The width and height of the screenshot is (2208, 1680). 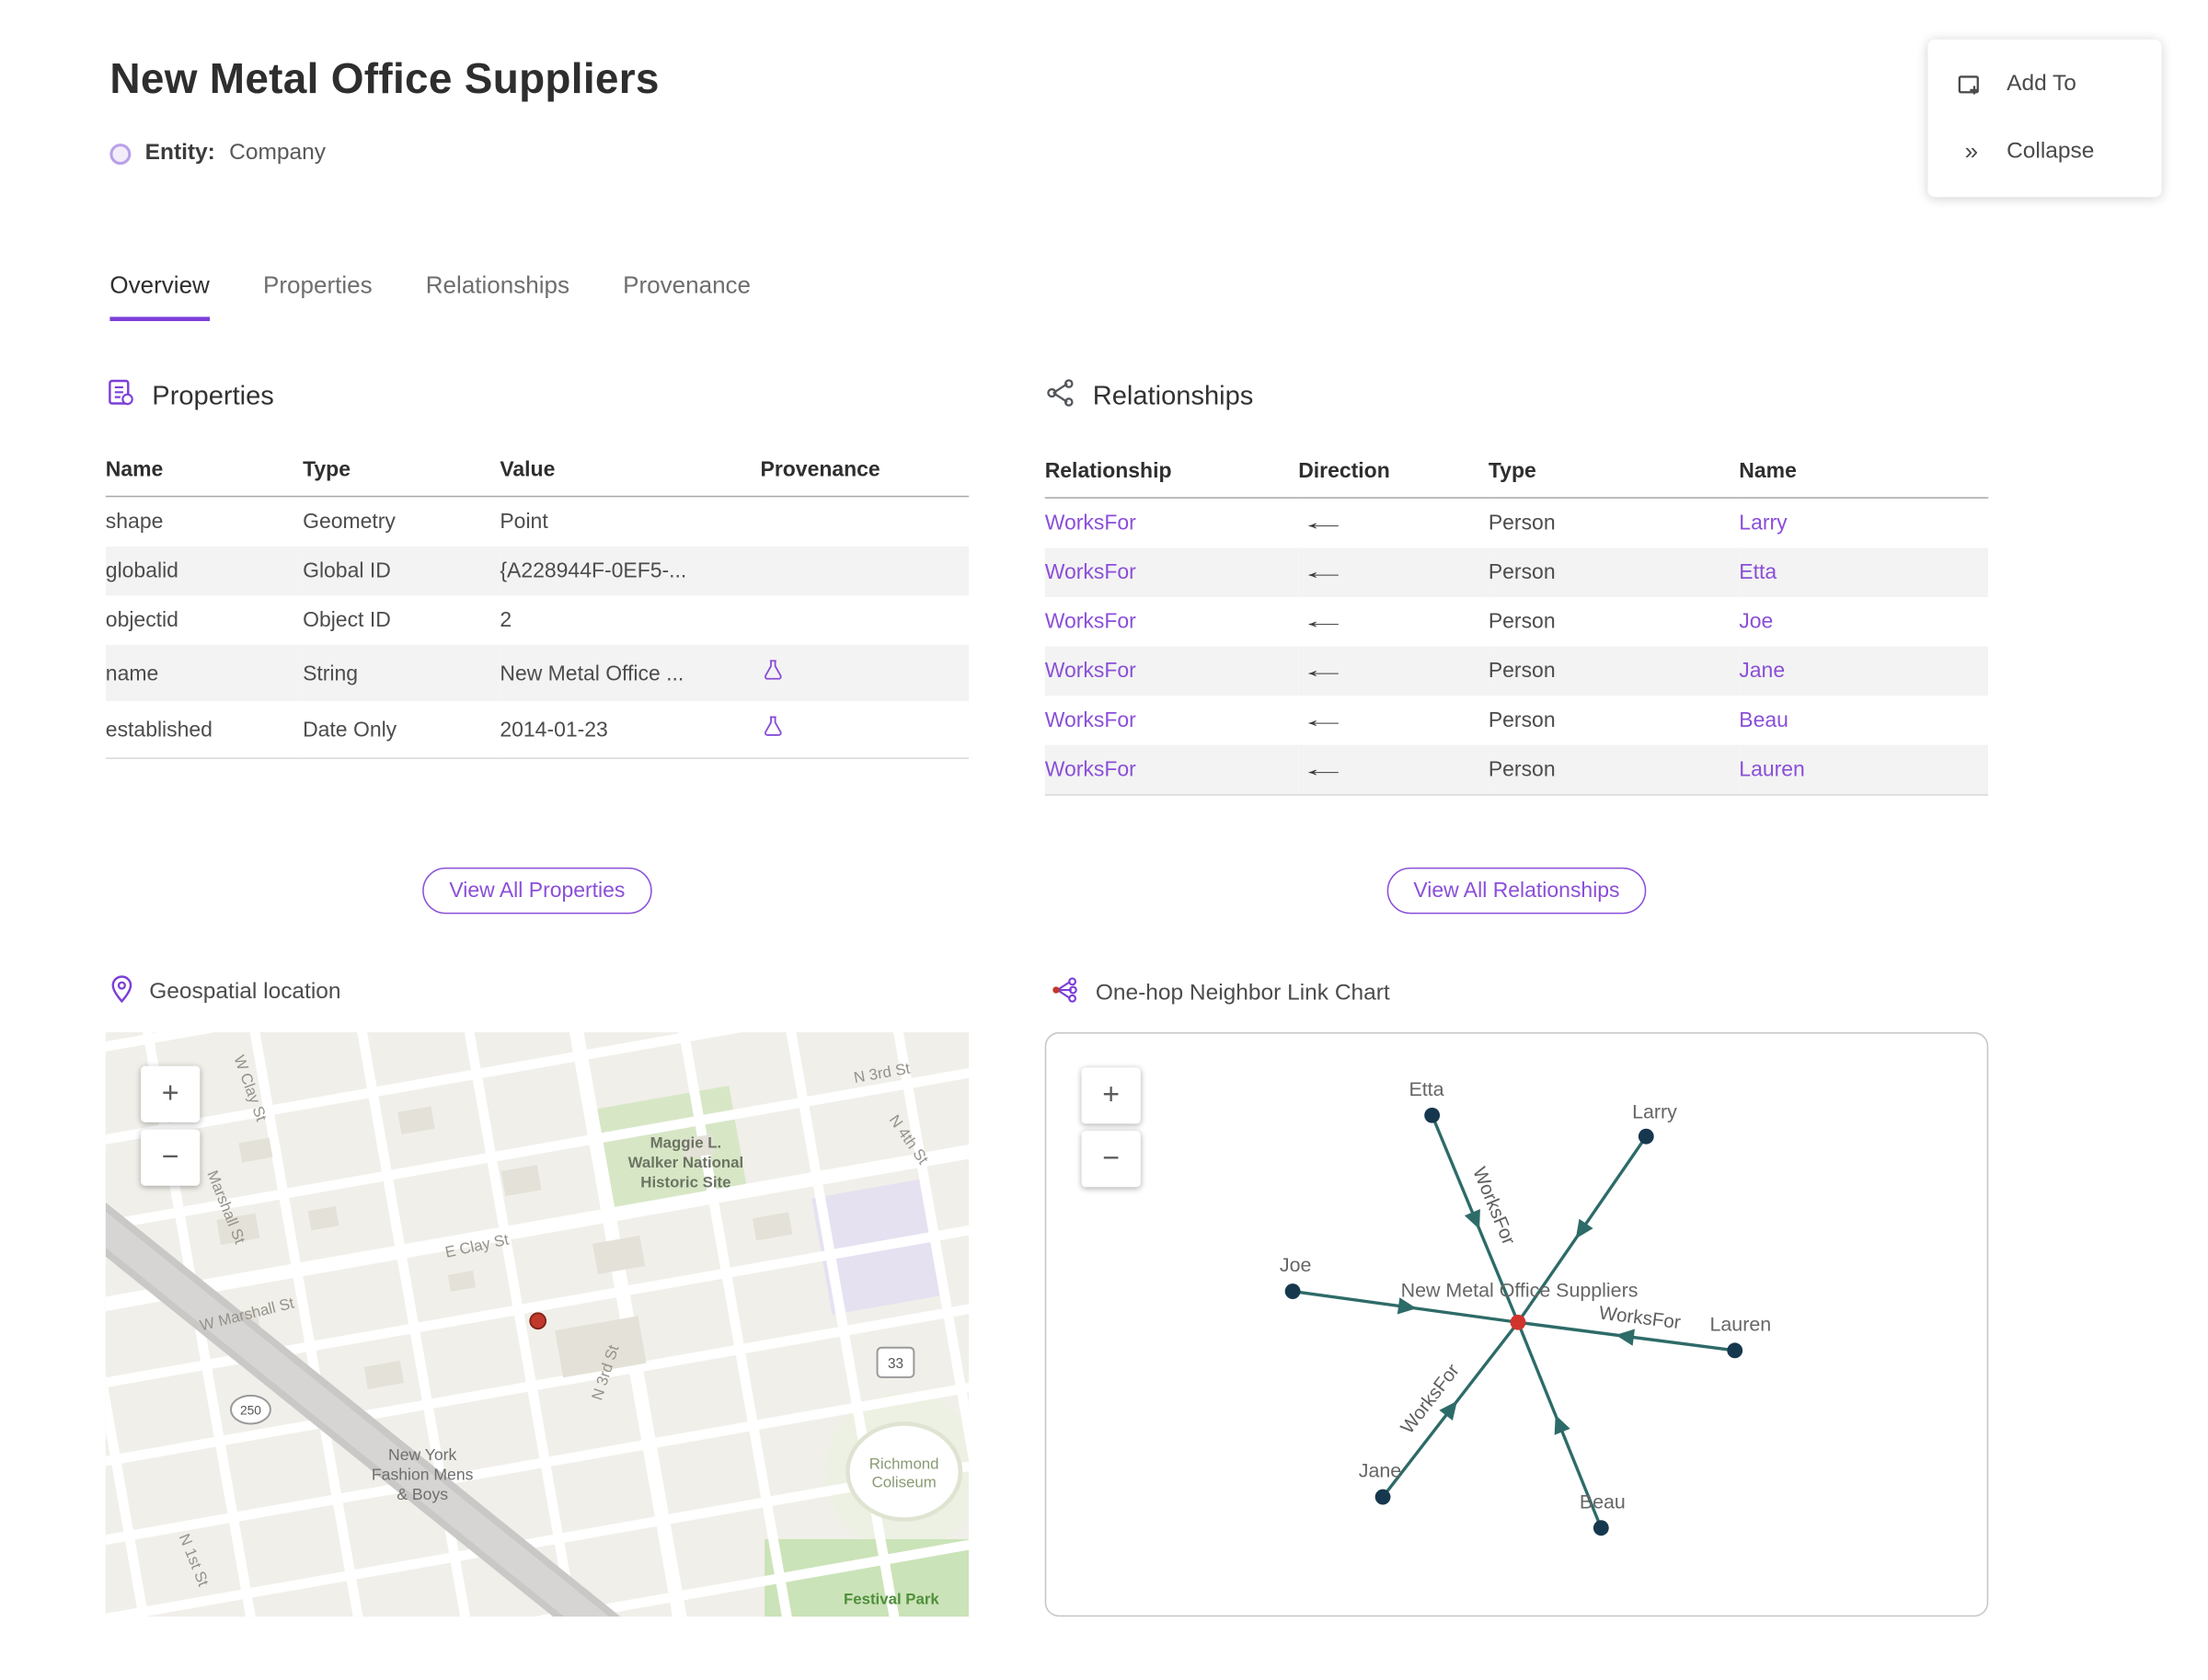 I want to click on property-type: String, so click(x=331, y=673).